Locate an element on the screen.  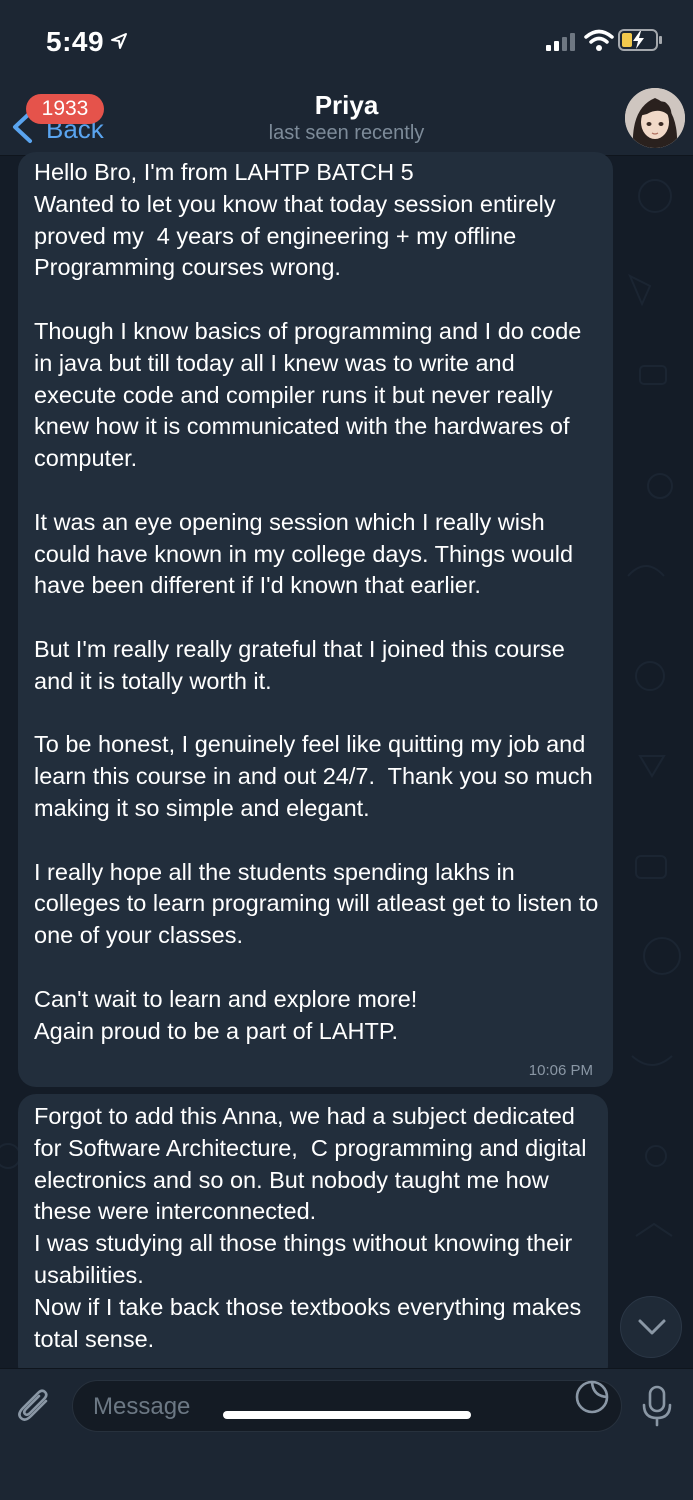
wifi-icon is located at coordinates (599, 40).